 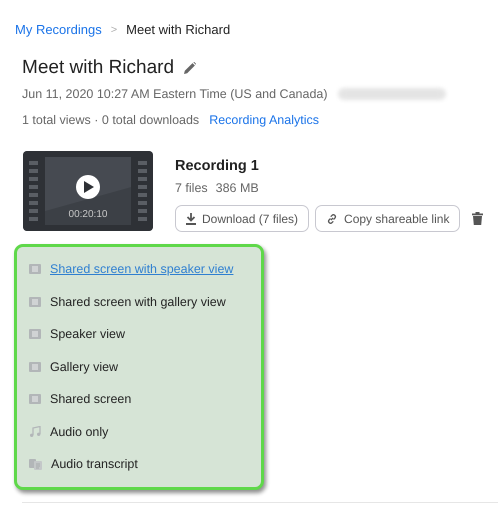 I want to click on video-thumbnail: 00:20:10, so click(x=88, y=191).